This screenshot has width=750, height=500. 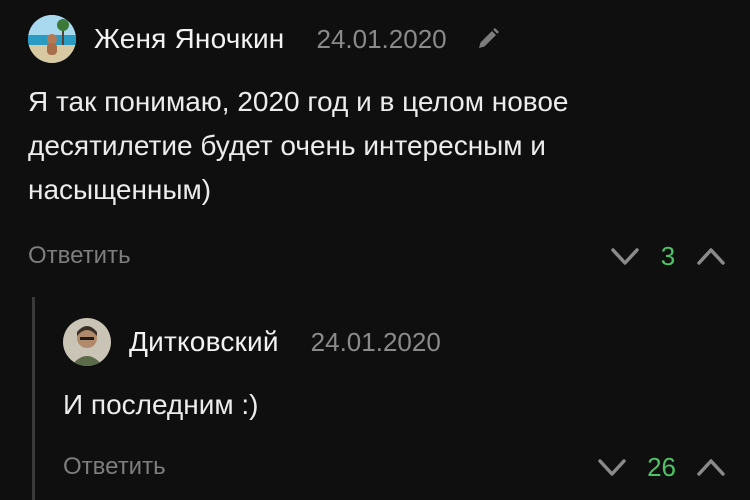 I want to click on vote-score: 26, so click(x=661, y=466).